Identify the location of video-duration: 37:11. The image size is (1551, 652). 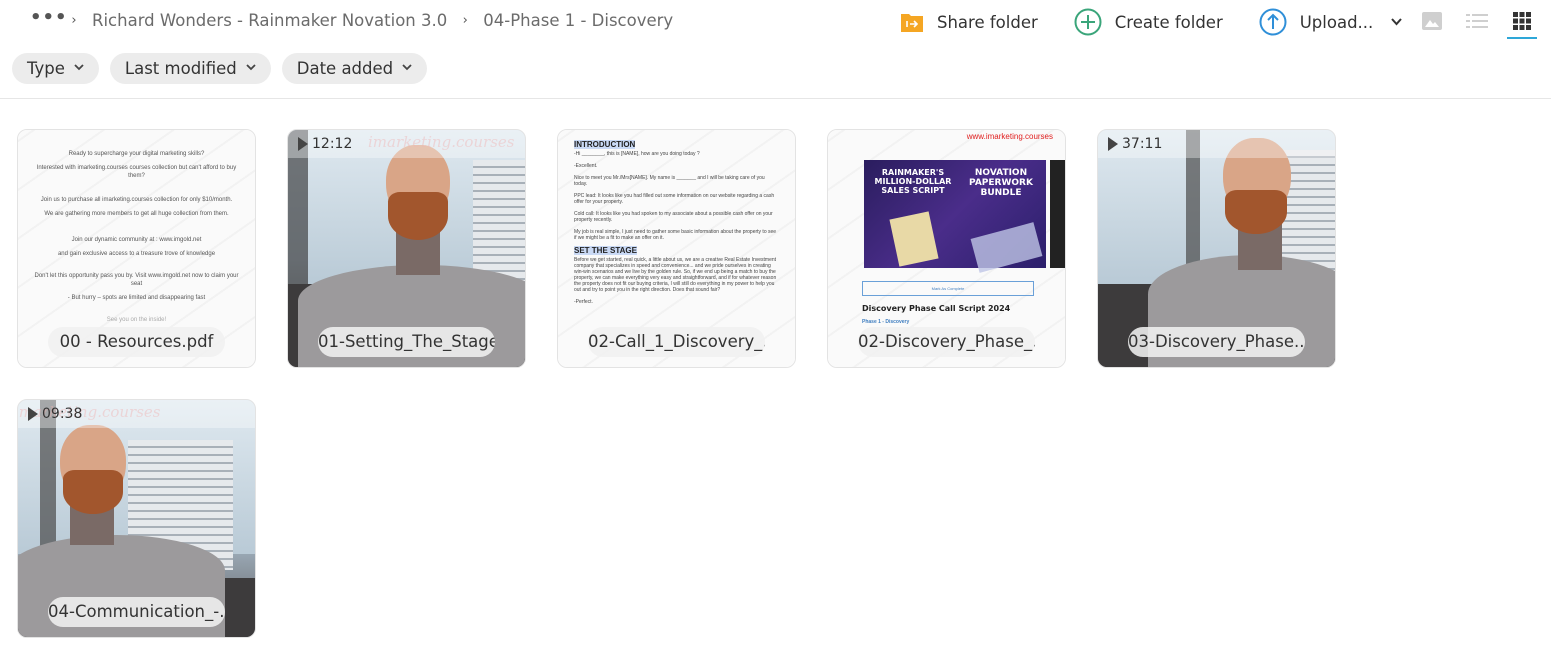
(1142, 144).